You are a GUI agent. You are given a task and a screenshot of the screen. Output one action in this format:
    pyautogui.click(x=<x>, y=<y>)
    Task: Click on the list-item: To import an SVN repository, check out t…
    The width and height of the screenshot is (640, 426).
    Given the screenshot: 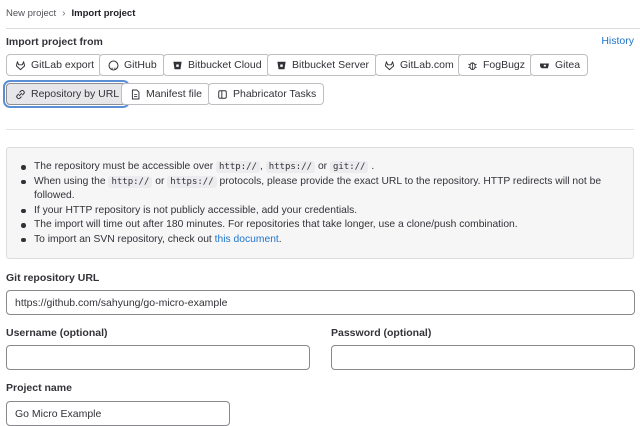 What is the action you would take?
    pyautogui.click(x=322, y=240)
    